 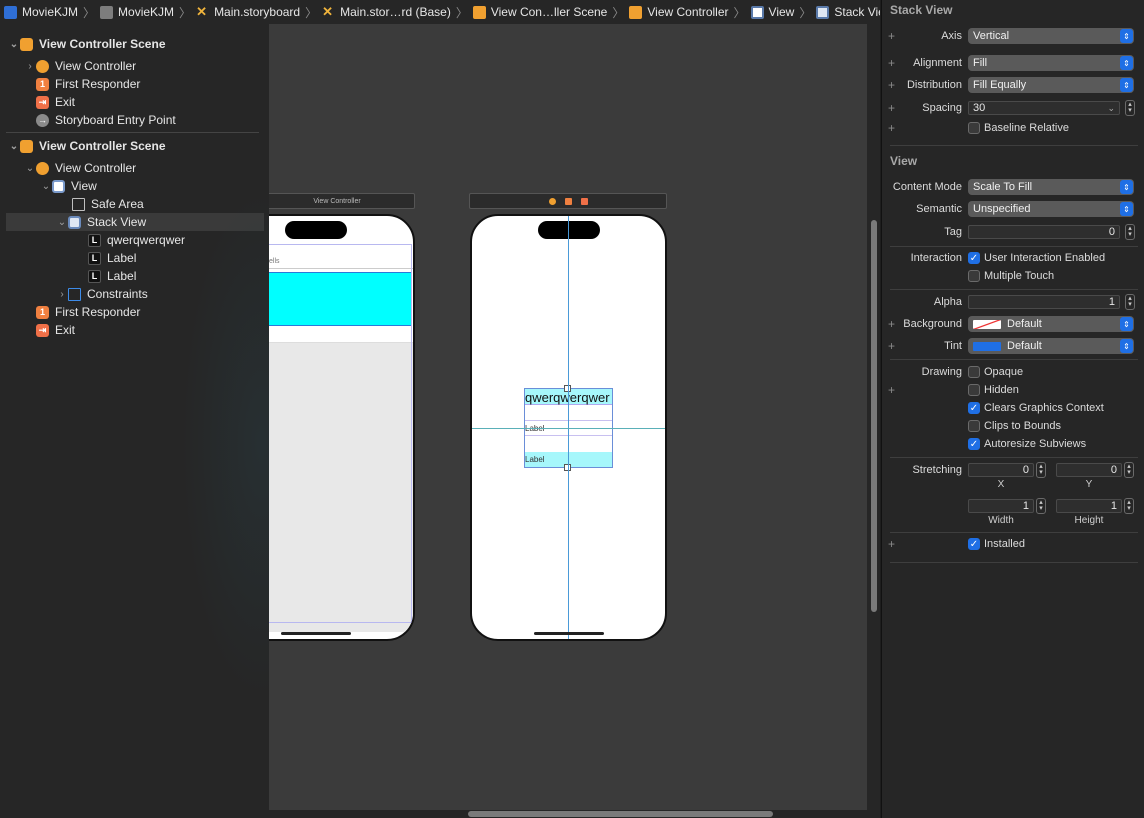 I want to click on outline-item-label: L qwerqwerqwer, so click(x=136, y=240).